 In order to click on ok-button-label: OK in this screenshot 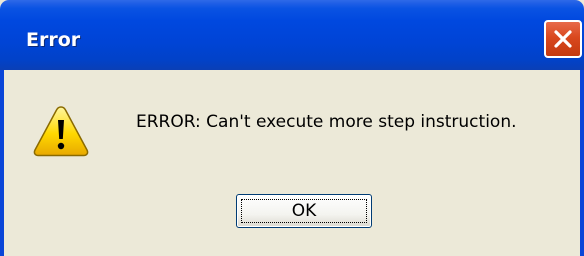, I will do `click(304, 211)`.